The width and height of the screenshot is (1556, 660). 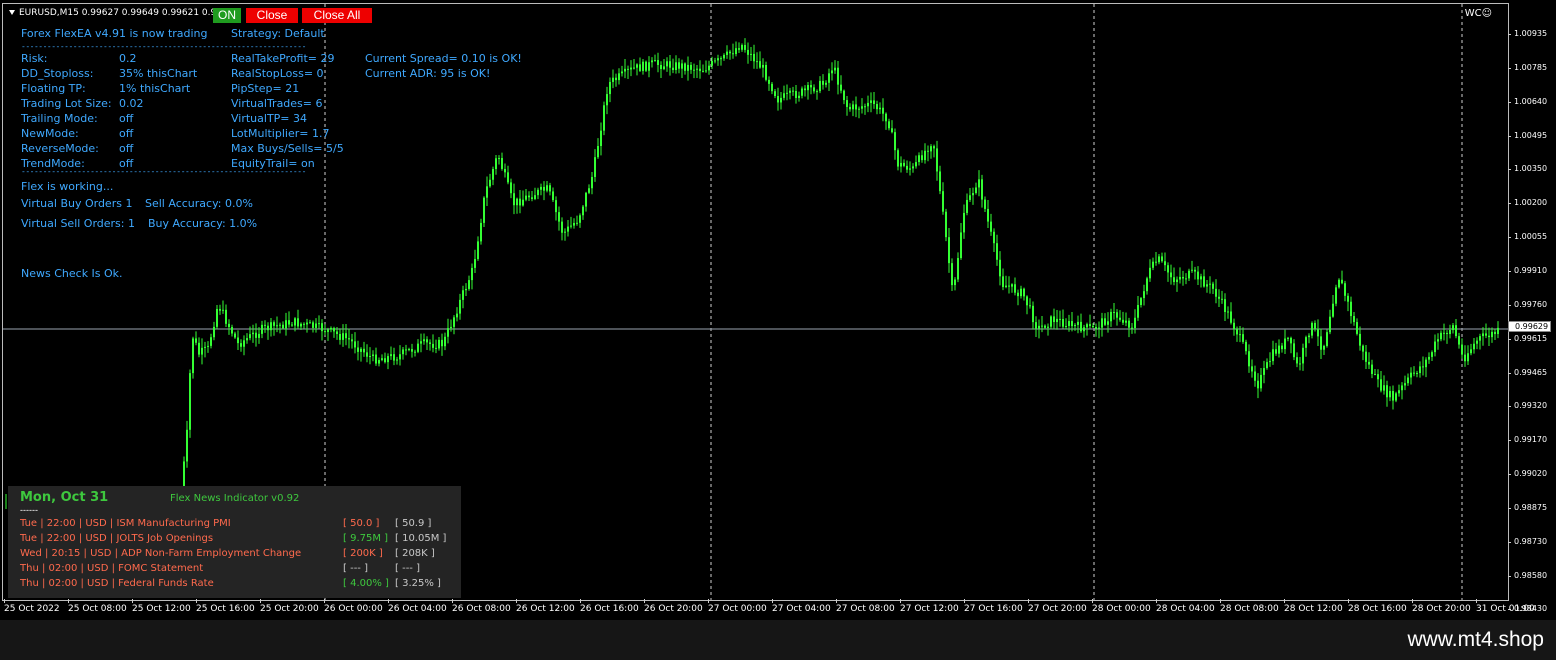 I want to click on close-all-button: Close All, so click(x=337, y=15).